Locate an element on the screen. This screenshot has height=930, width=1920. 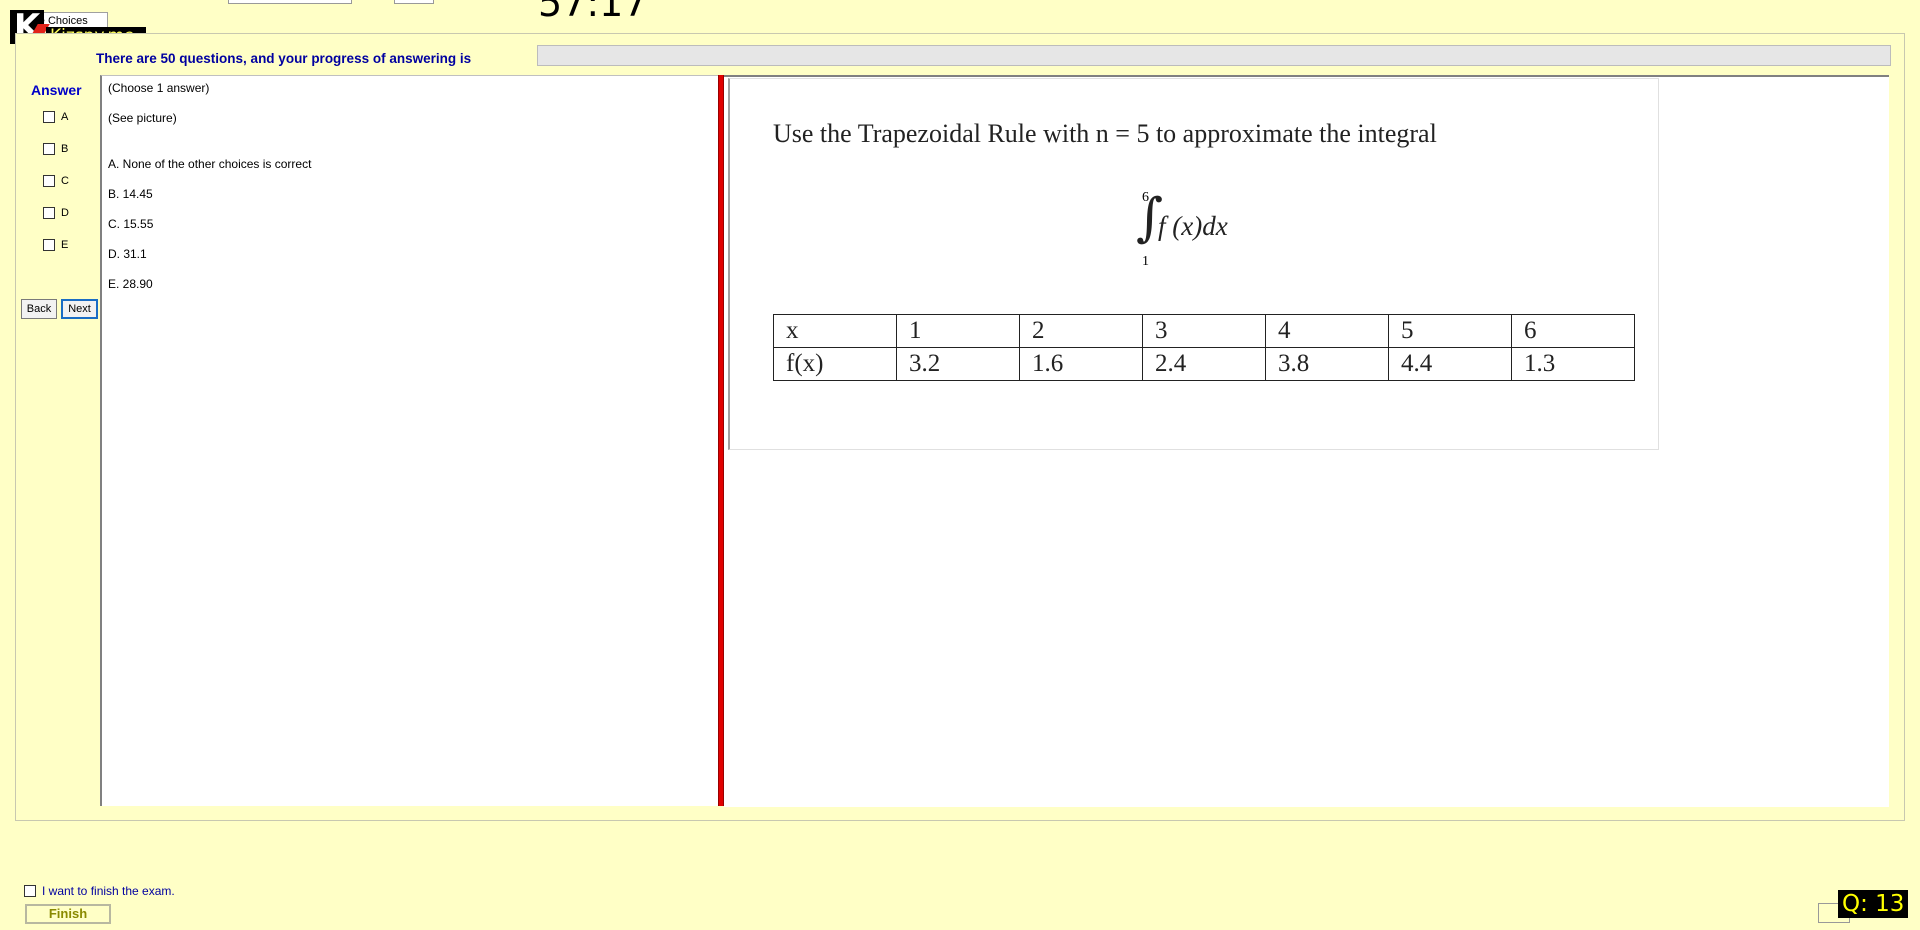
table-row-fx: f(x) 3.2 1.6 2.4 3.8 4.4 1.3 is located at coordinates (1204, 364).